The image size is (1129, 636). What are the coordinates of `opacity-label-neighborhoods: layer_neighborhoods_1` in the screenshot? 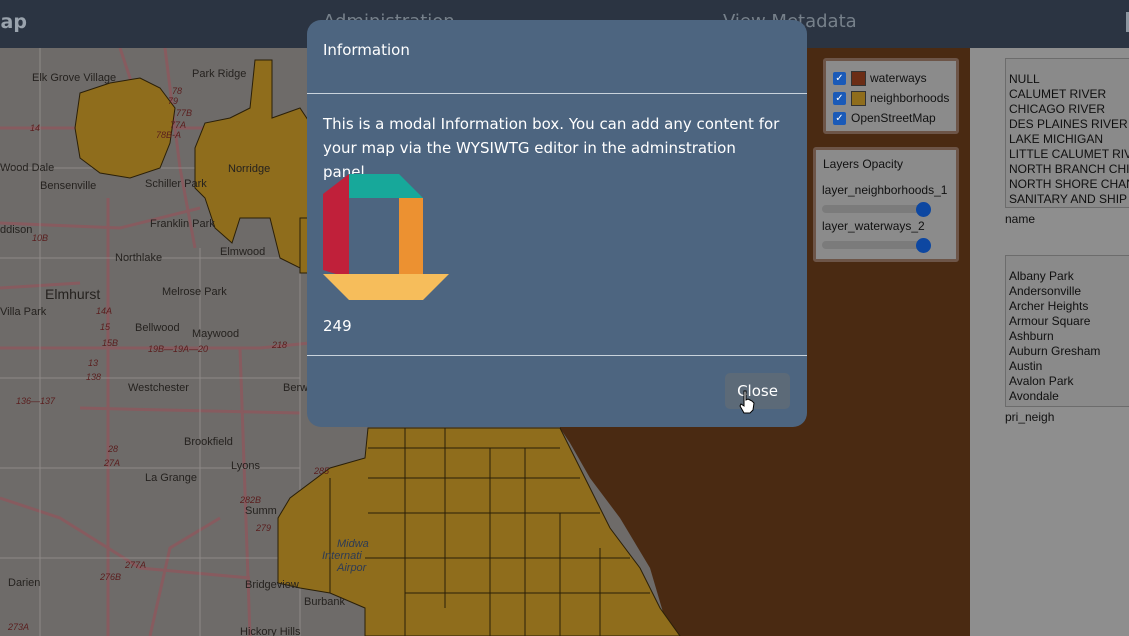 It's located at (885, 190).